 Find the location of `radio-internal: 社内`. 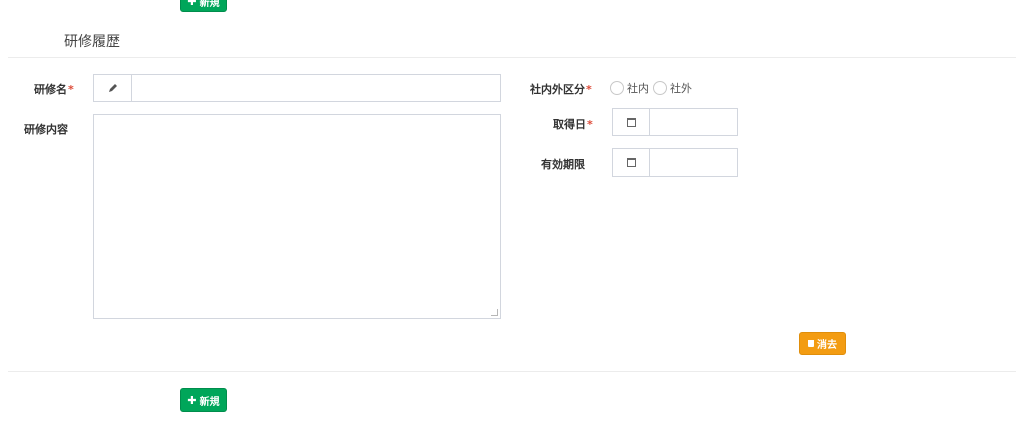

radio-internal: 社内 is located at coordinates (629, 88).